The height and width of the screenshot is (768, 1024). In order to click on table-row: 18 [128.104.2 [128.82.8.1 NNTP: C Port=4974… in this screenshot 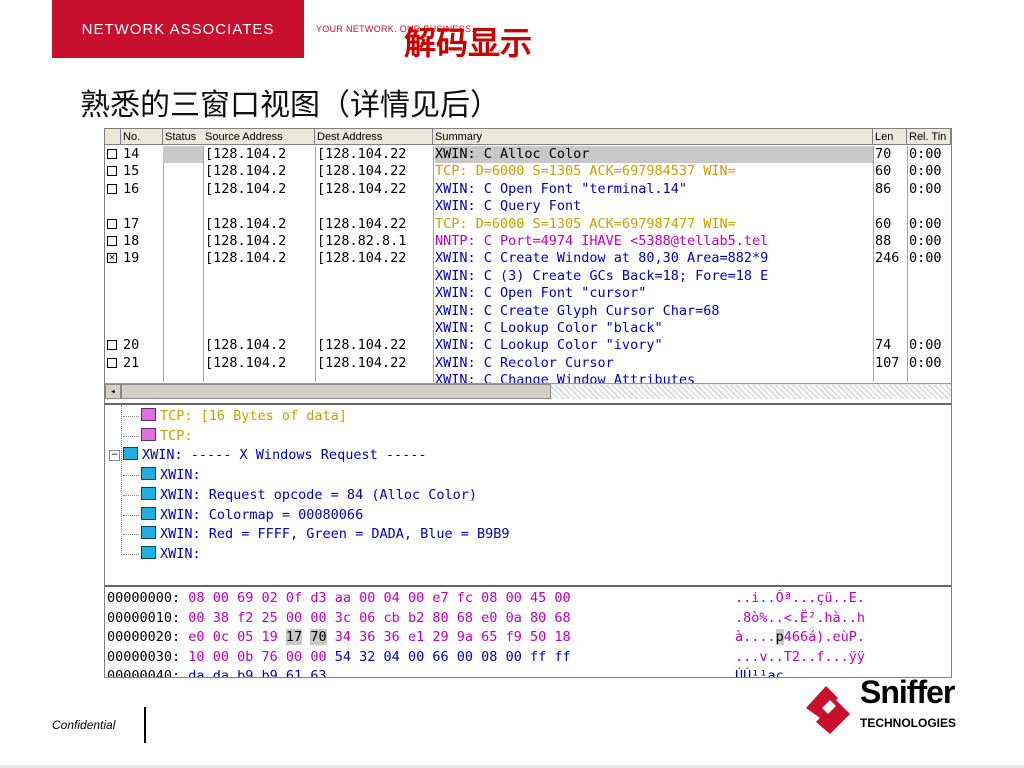, I will do `click(528, 241)`.